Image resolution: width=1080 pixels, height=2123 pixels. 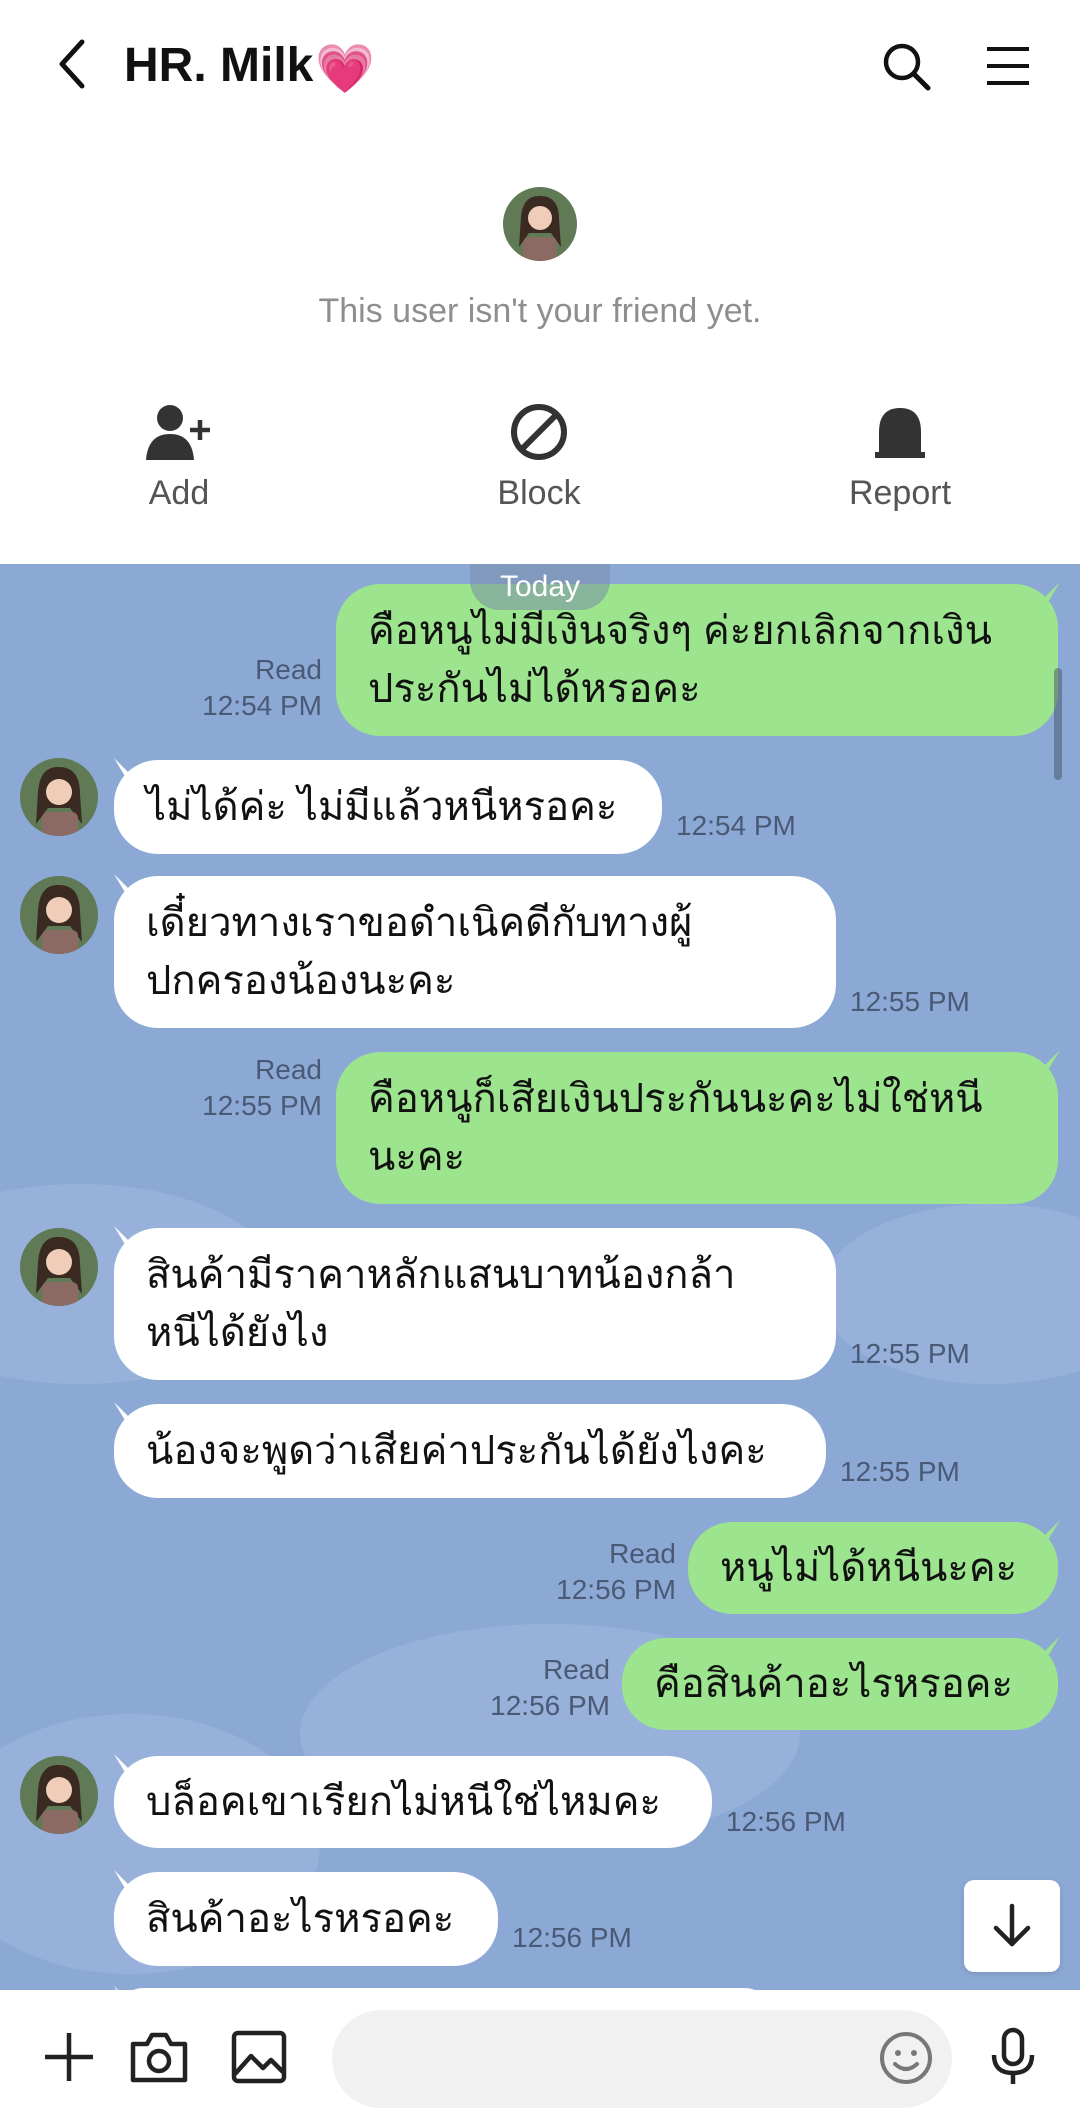 What do you see at coordinates (178, 432) in the screenshot?
I see `add-friend-icon` at bounding box center [178, 432].